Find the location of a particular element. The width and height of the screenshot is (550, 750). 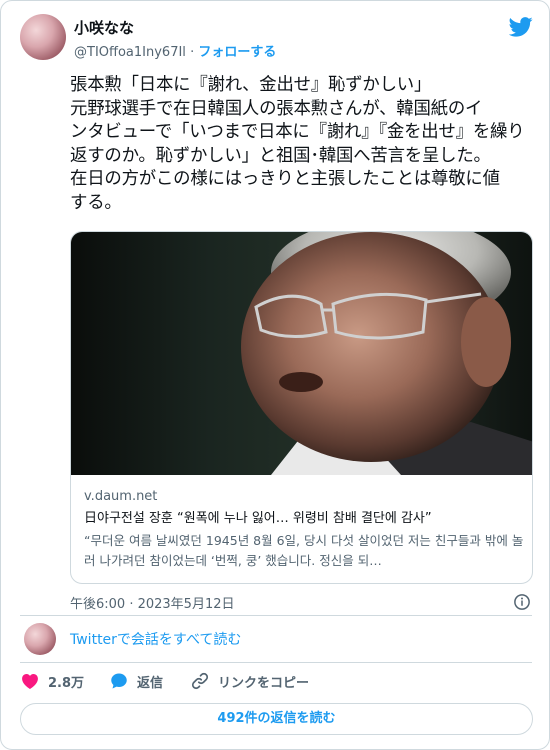

tweet-timestamp: 午後6:00 · 2023年5月12日 is located at coordinates (152, 602).